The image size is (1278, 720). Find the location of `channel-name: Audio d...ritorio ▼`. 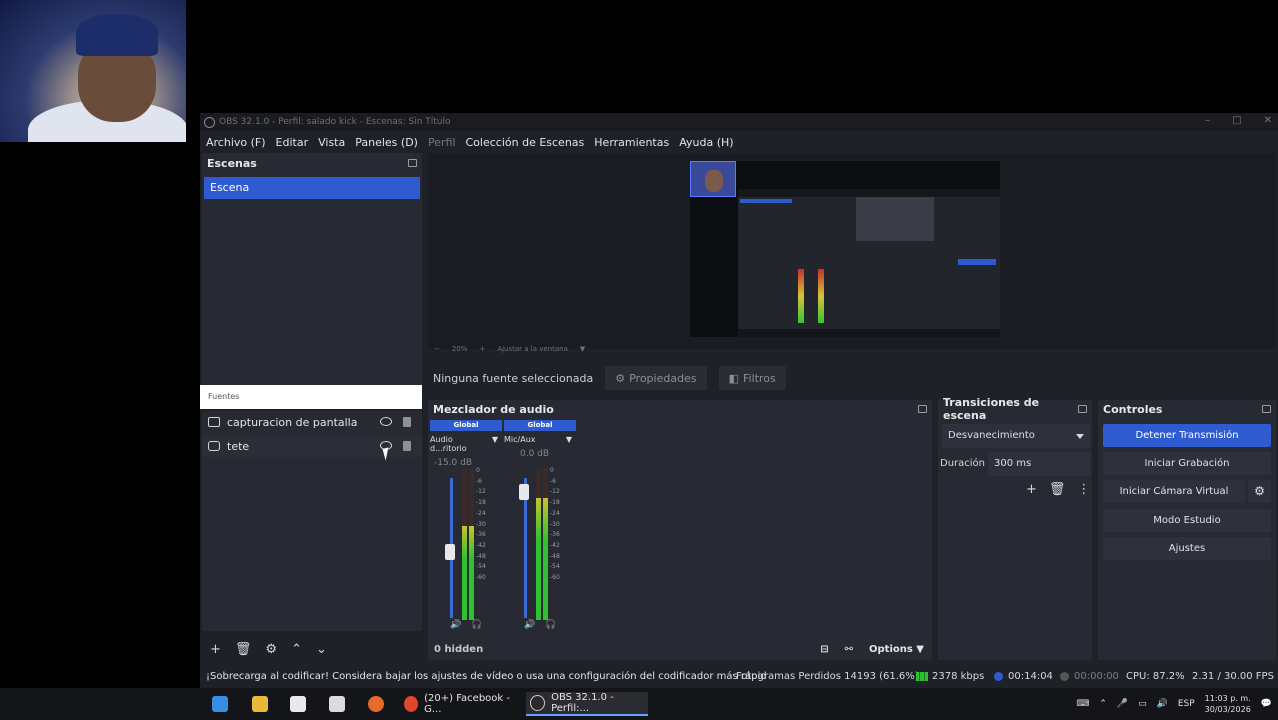

channel-name: Audio d...ritorio ▼ is located at coordinates (466, 444).